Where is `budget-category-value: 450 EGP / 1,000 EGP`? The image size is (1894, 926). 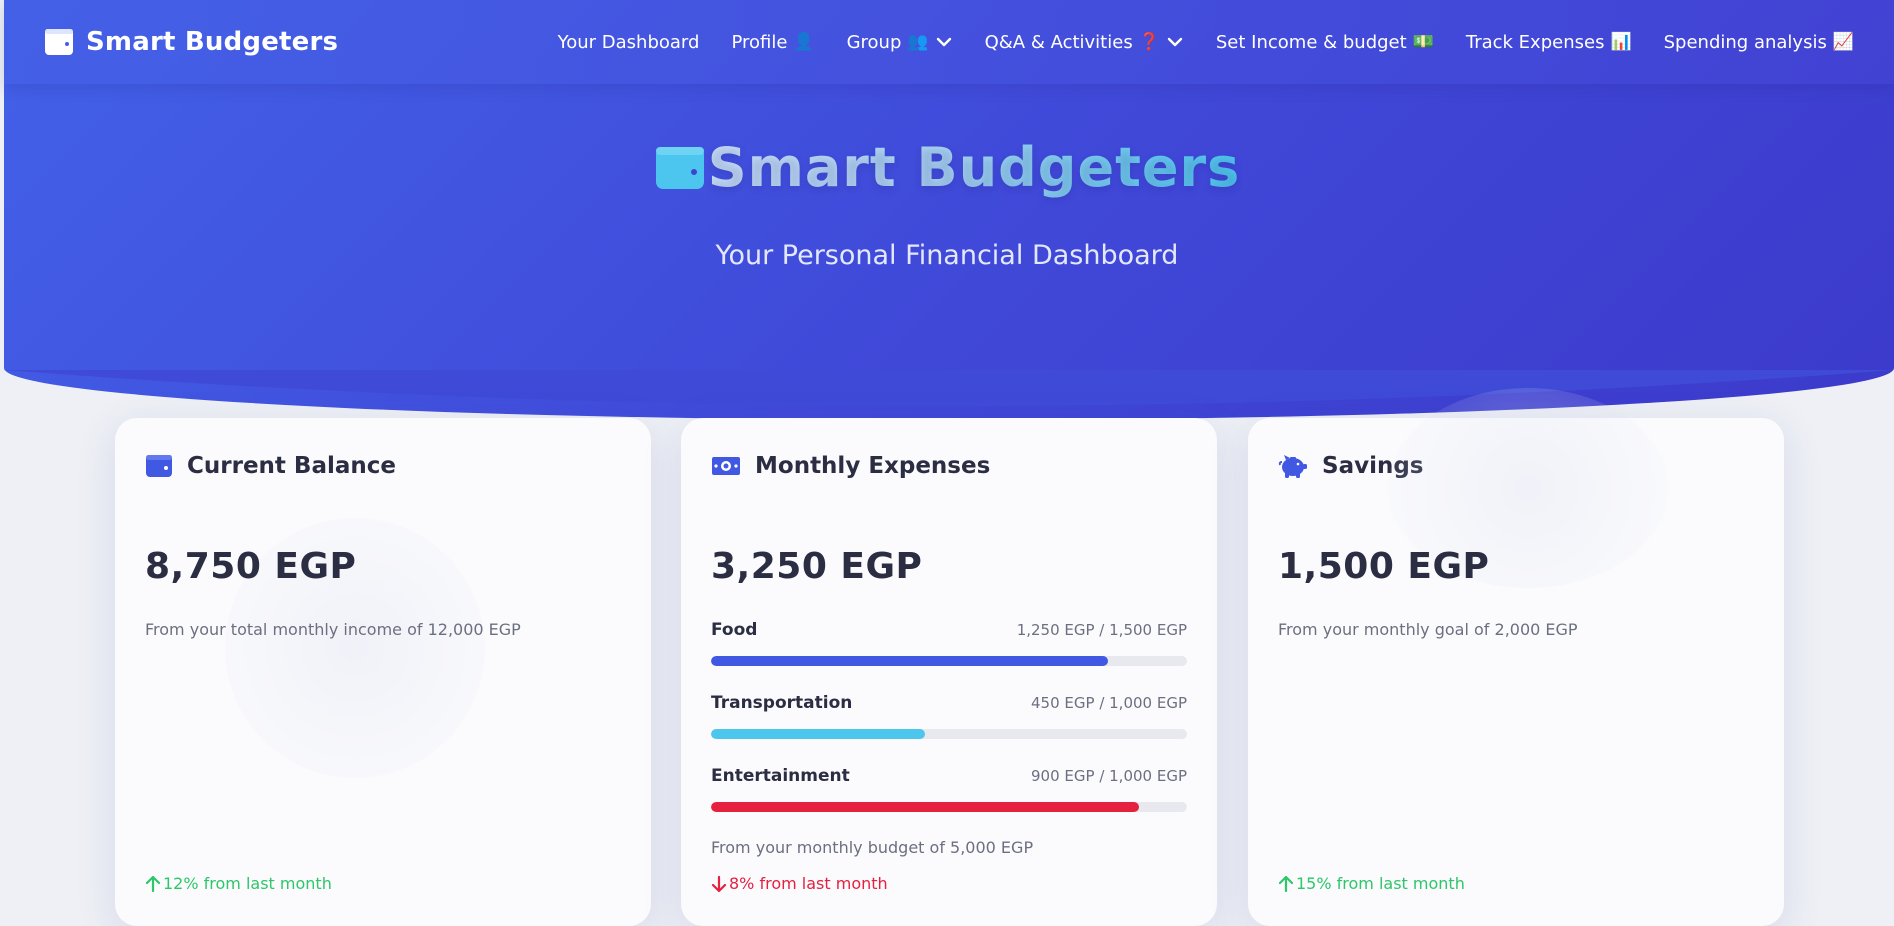
budget-category-value: 450 EGP / 1,000 EGP is located at coordinates (1109, 703).